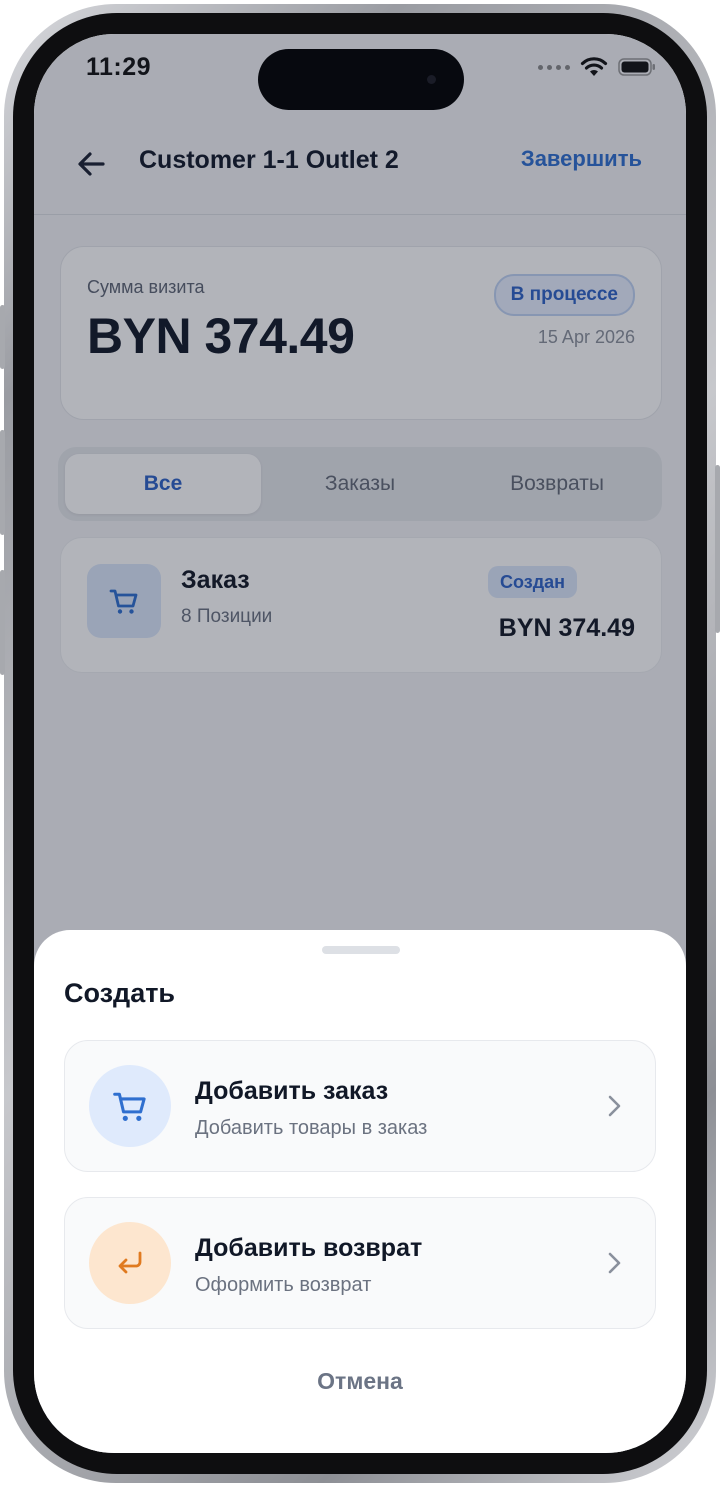 Image resolution: width=720 pixels, height=1487 pixels. Describe the element at coordinates (120, 993) in the screenshot. I see `sheet-title: Создать` at that location.